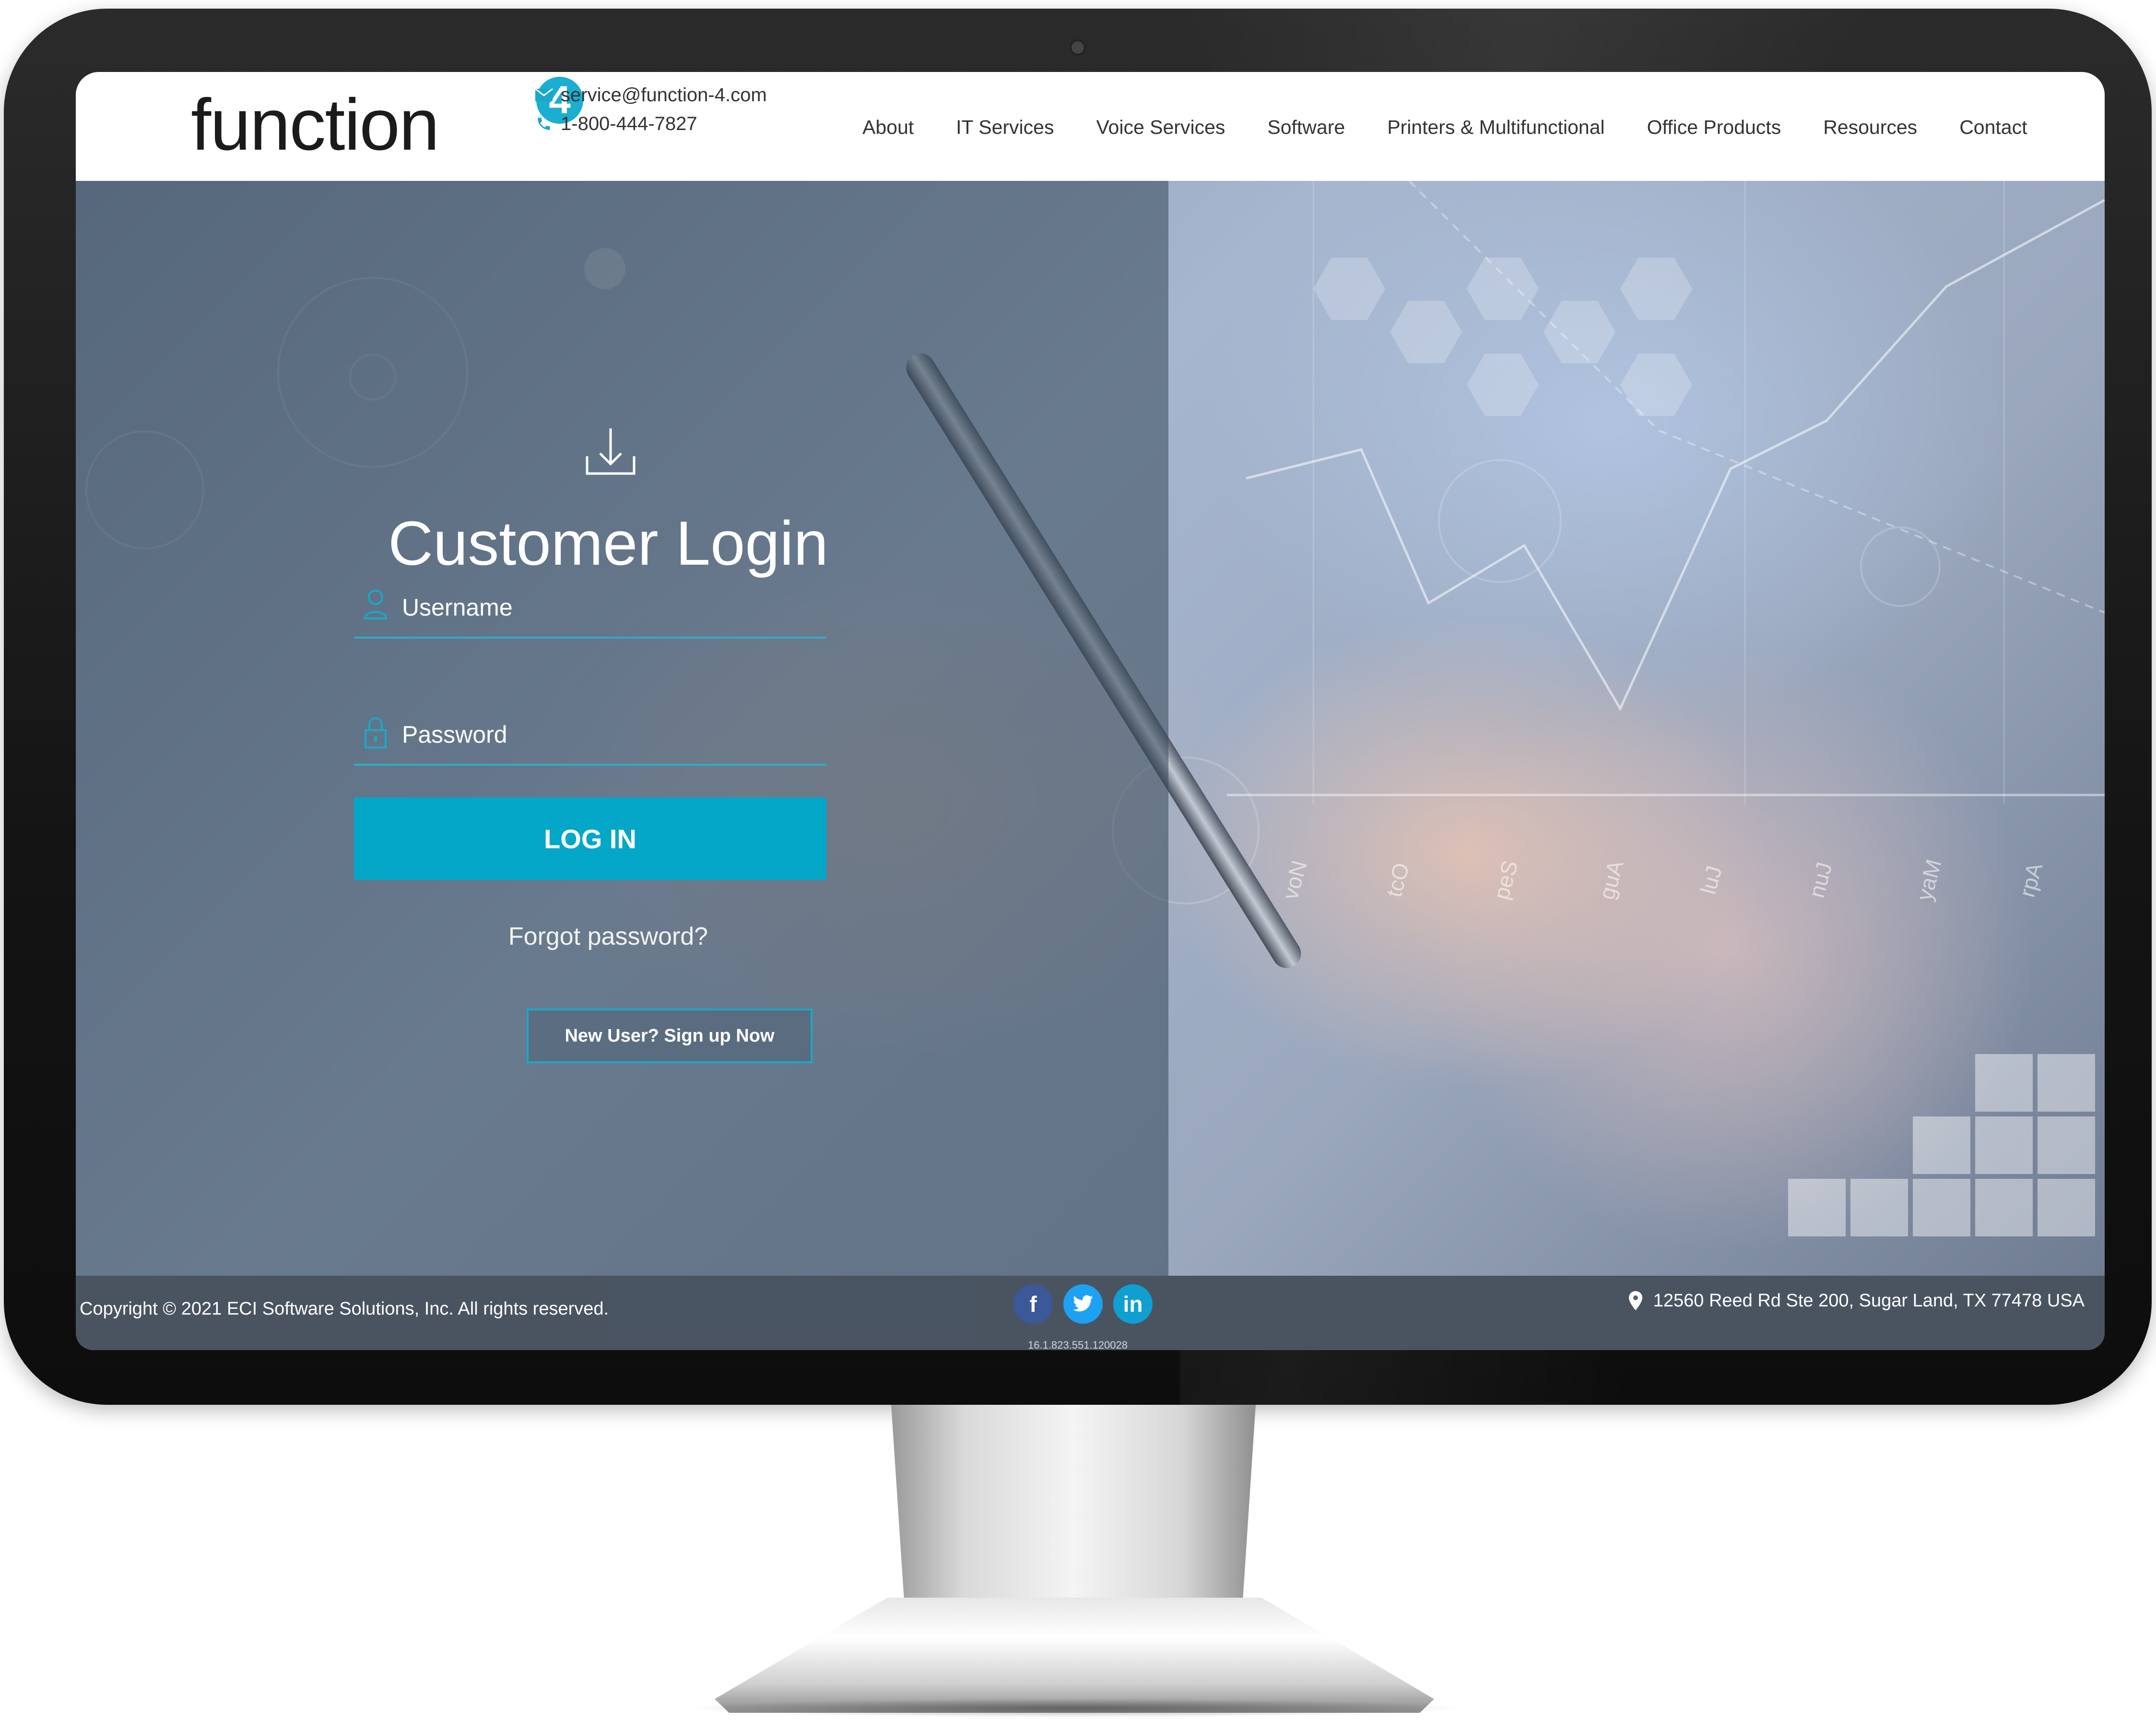 The image size is (2156, 1720). I want to click on nav-software: Software, so click(1306, 127).